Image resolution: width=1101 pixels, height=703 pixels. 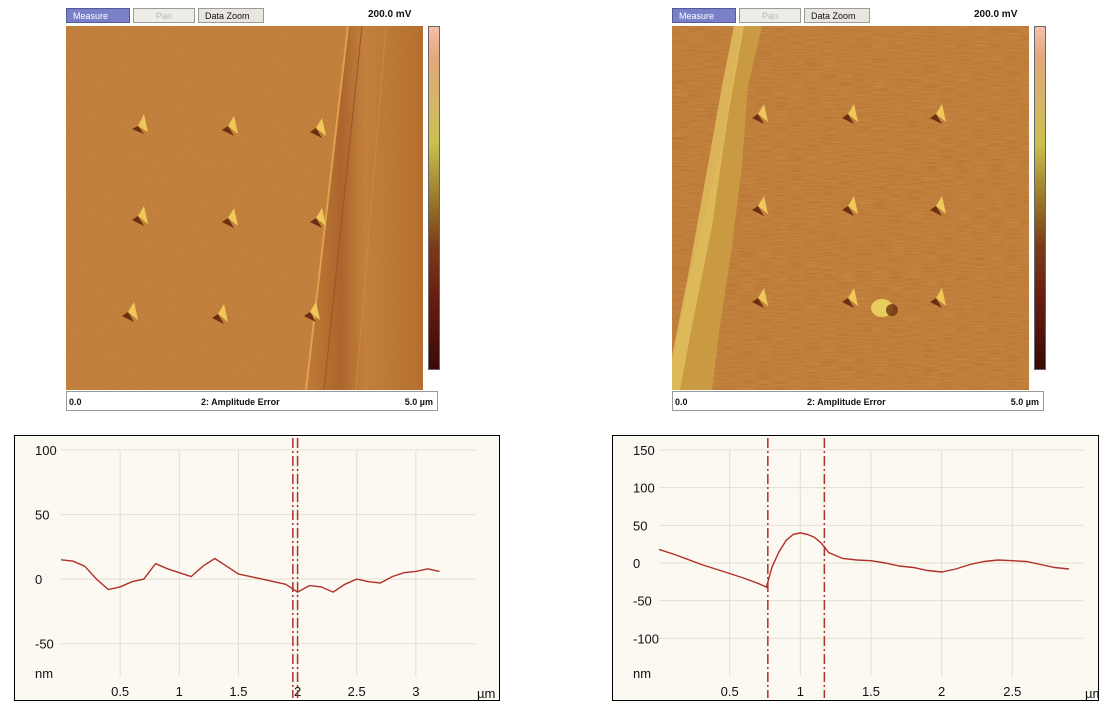 What do you see at coordinates (415, 691) in the screenshot?
I see `x-tick-label: 3` at bounding box center [415, 691].